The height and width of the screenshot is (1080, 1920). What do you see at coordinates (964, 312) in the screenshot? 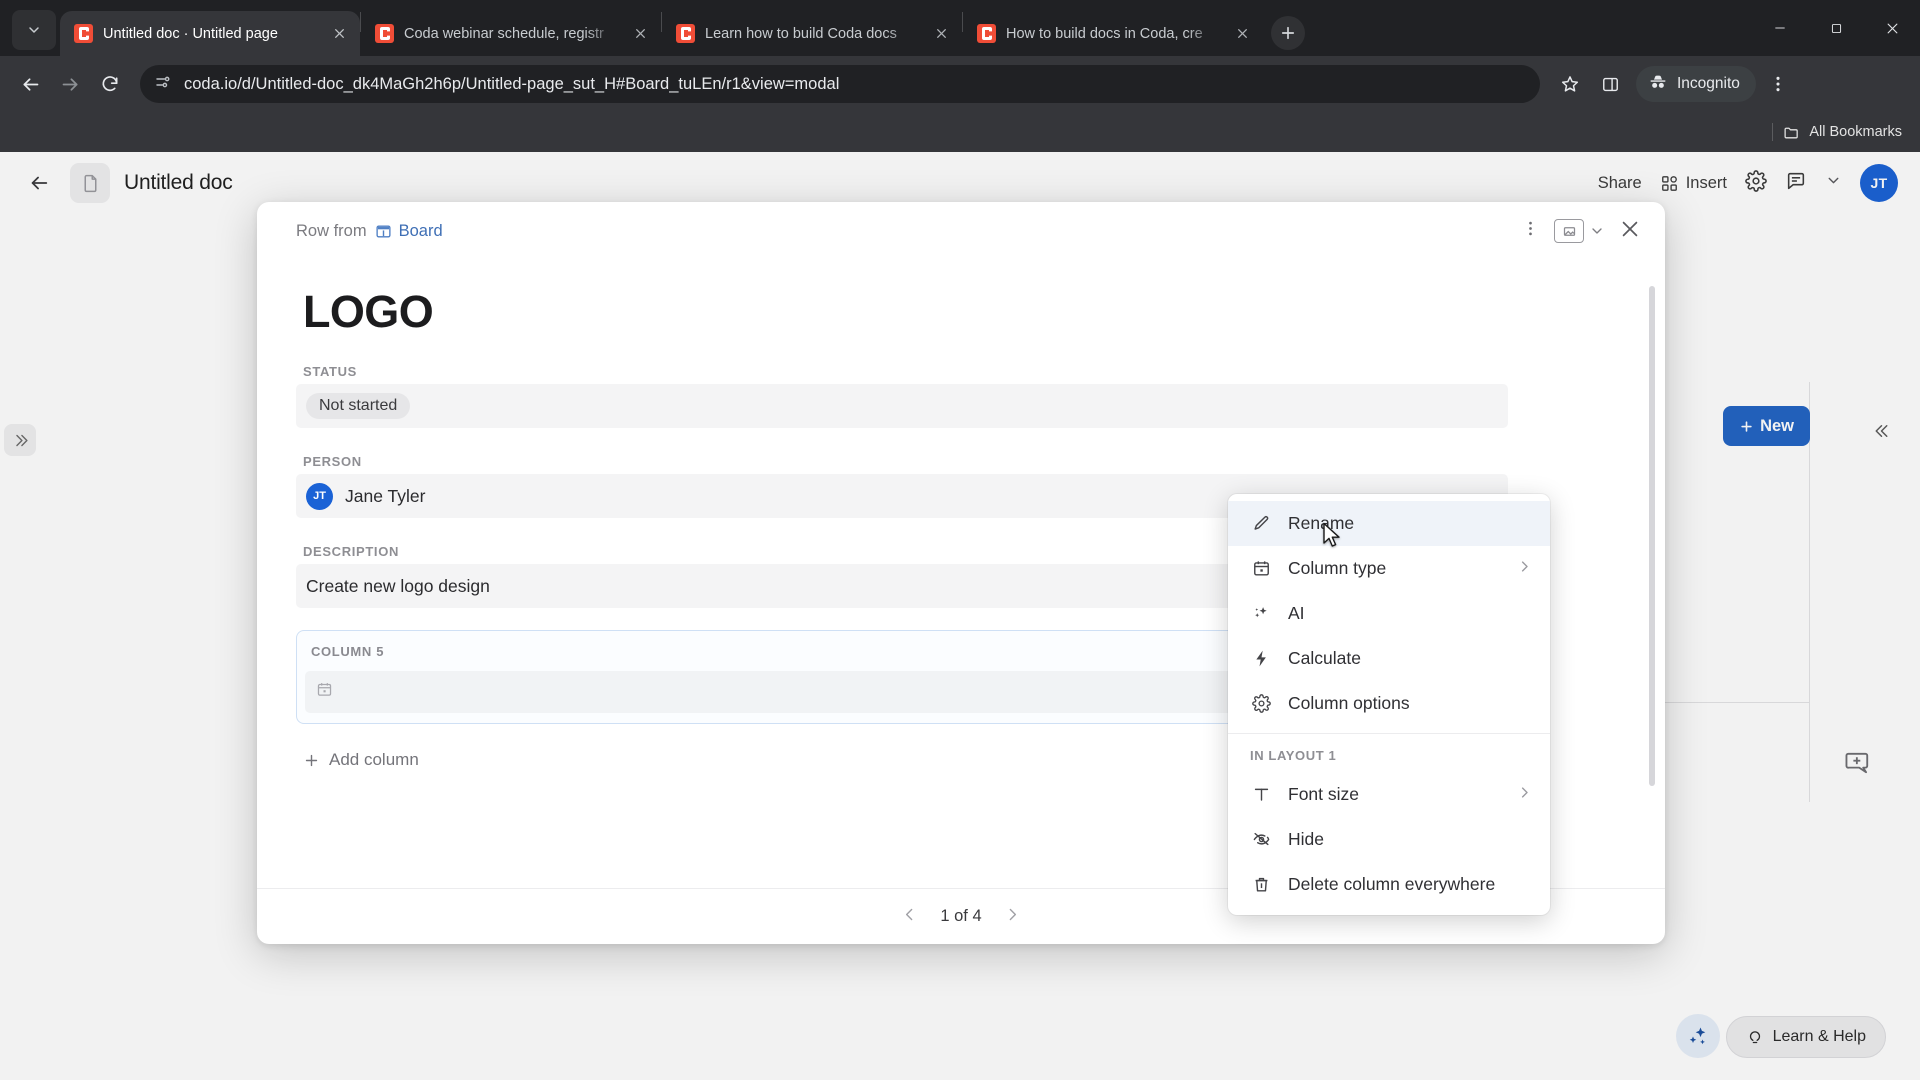
I see `row-title: LOGO` at bounding box center [964, 312].